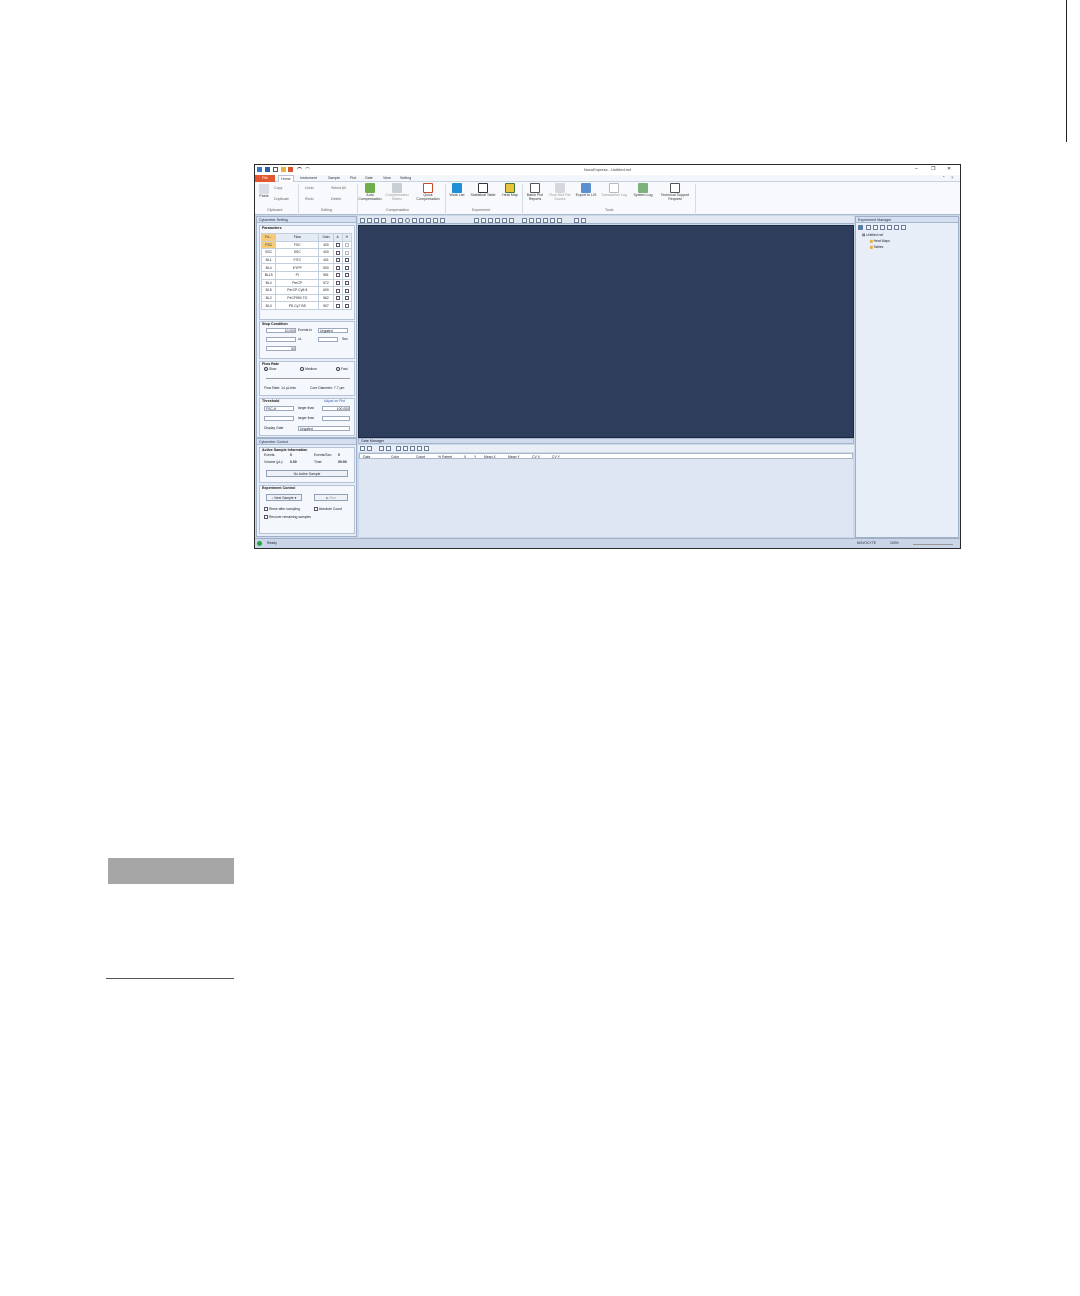 The height and width of the screenshot is (1296, 1080). Describe the element at coordinates (426, 448) in the screenshot. I see `gate-delete-icon` at that location.